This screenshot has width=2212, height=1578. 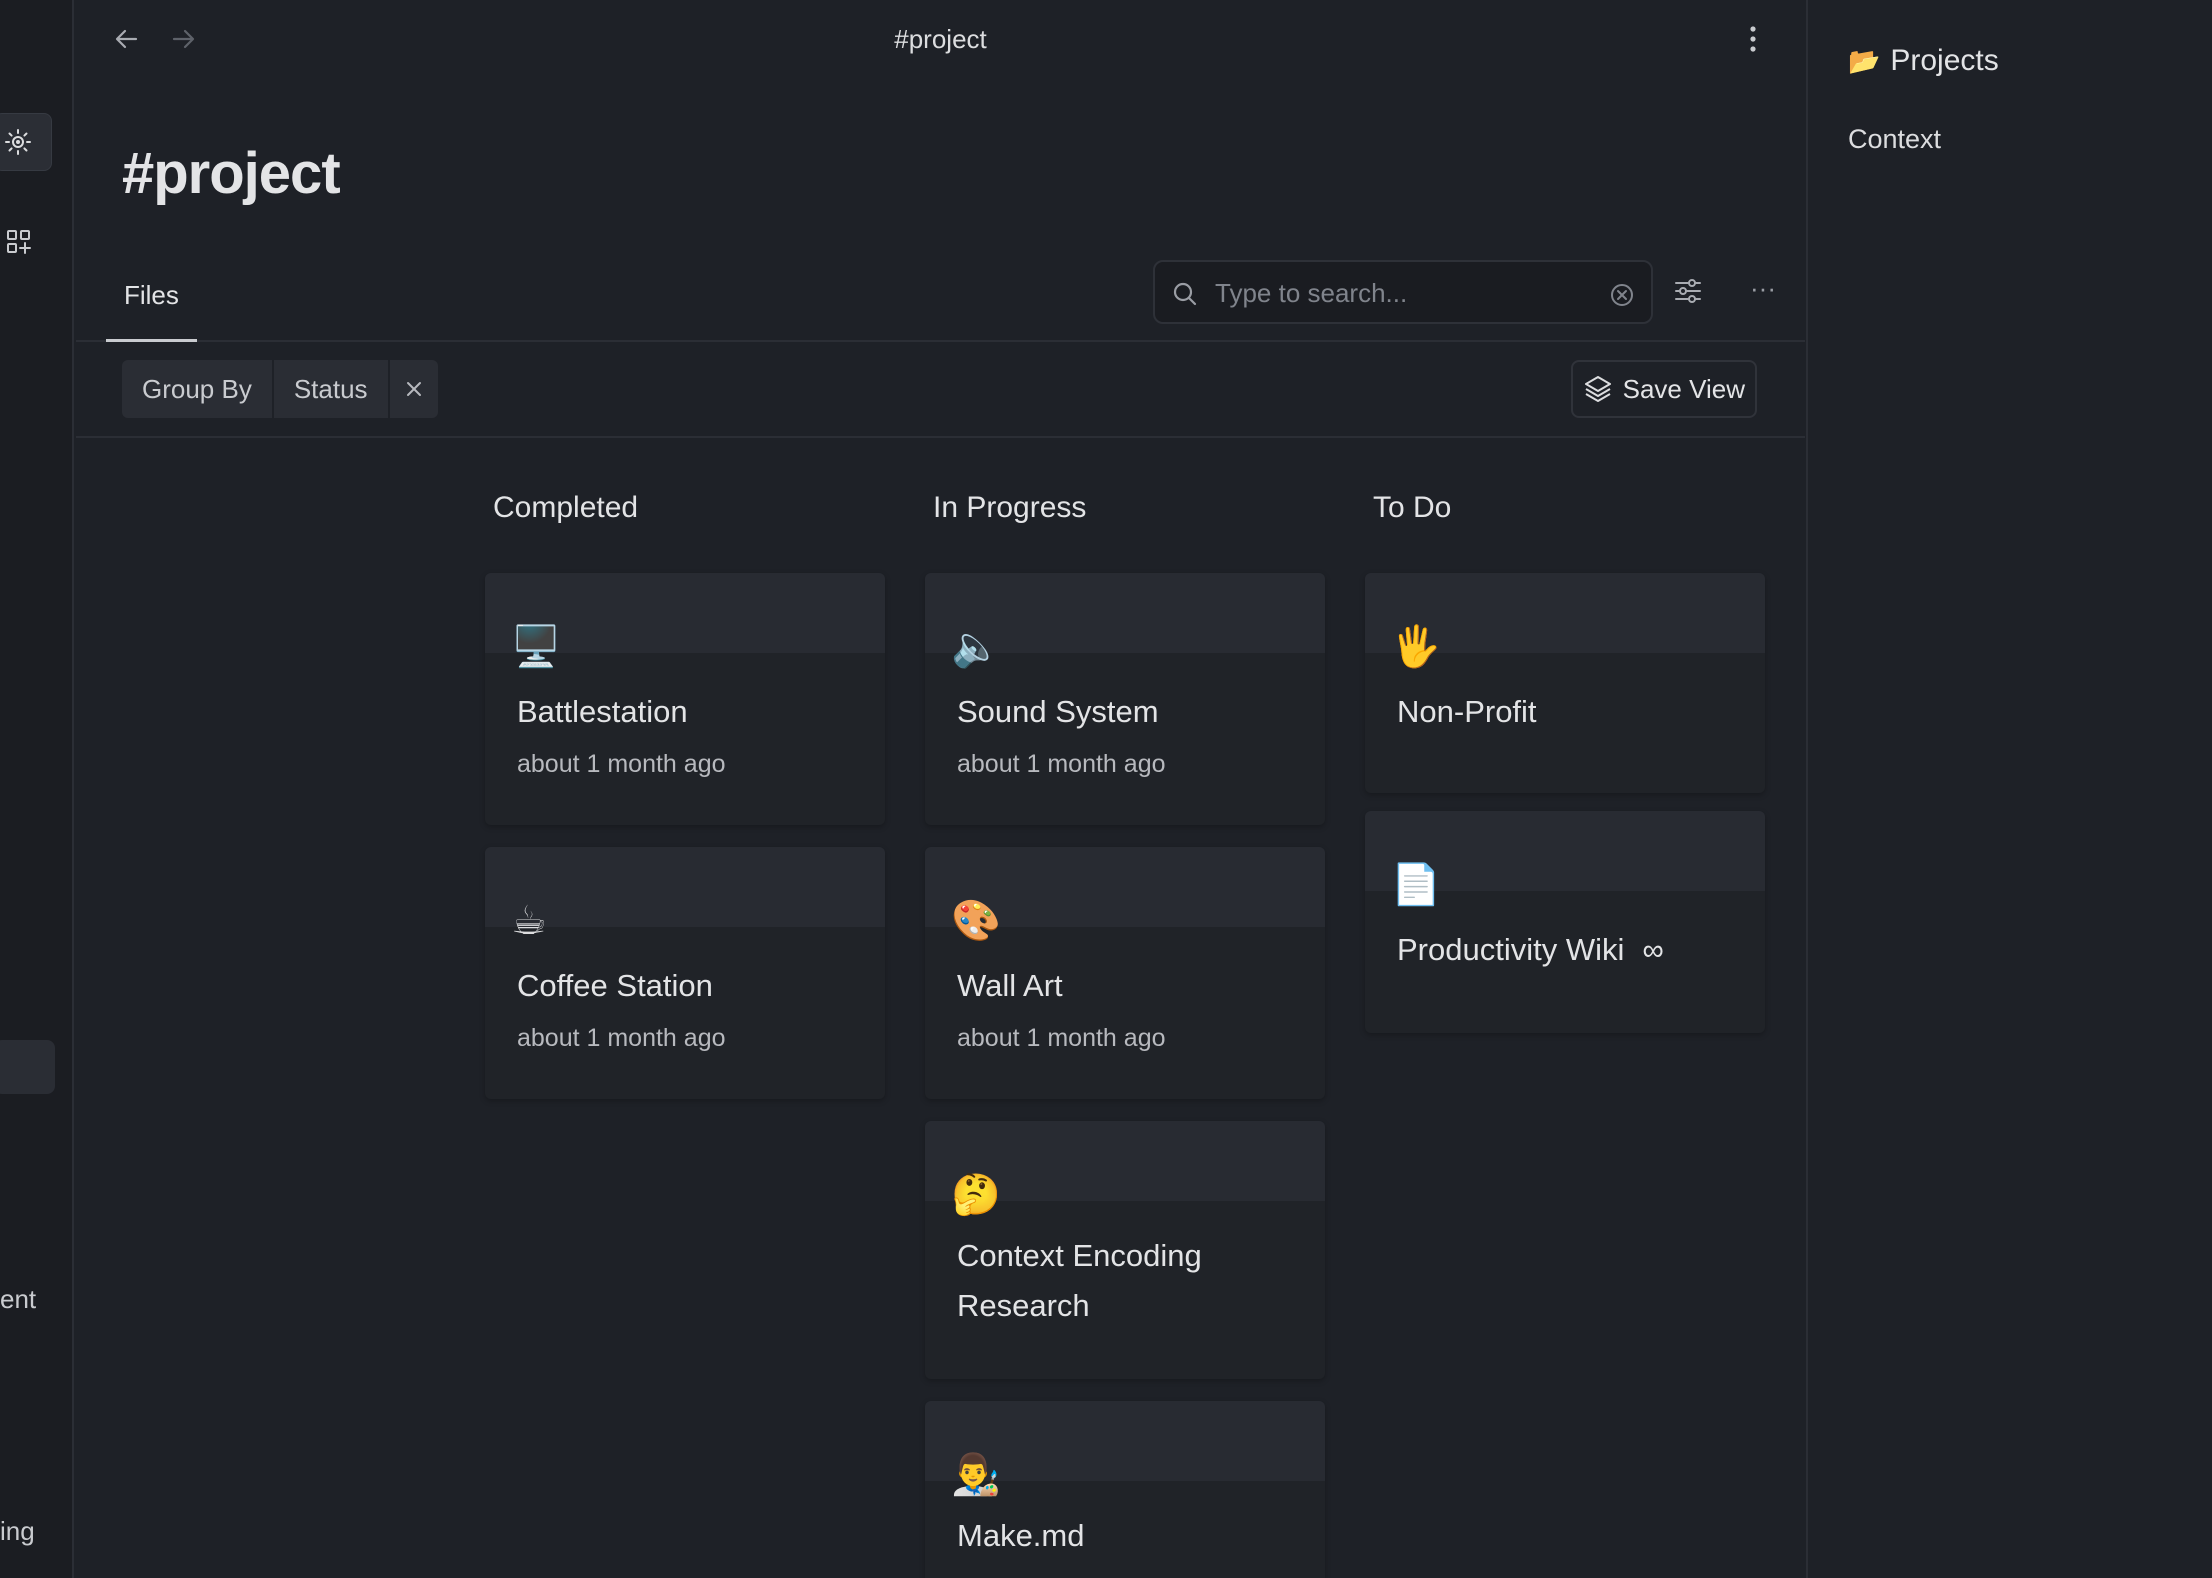 What do you see at coordinates (1864, 60) in the screenshot?
I see `folder-icon: 📂` at bounding box center [1864, 60].